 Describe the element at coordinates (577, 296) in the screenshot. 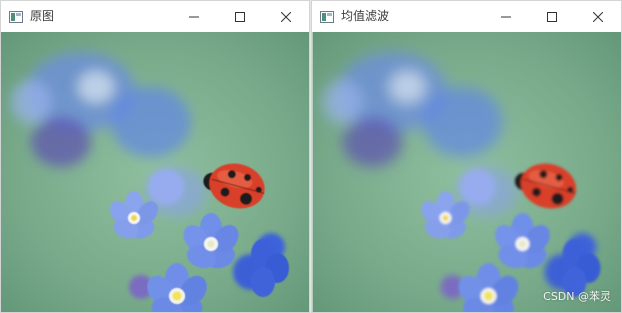

I see `watermark: CSDN @苯灵` at that location.